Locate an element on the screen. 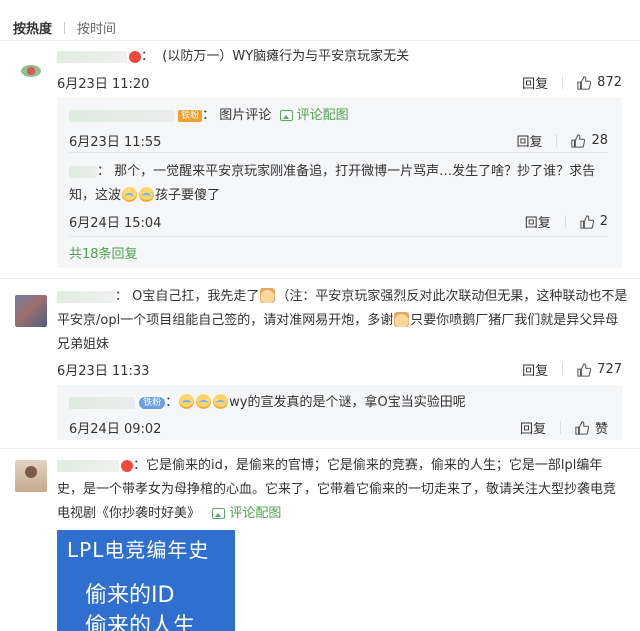 This screenshot has height=631, width=640. like-count: 2 is located at coordinates (603, 221).